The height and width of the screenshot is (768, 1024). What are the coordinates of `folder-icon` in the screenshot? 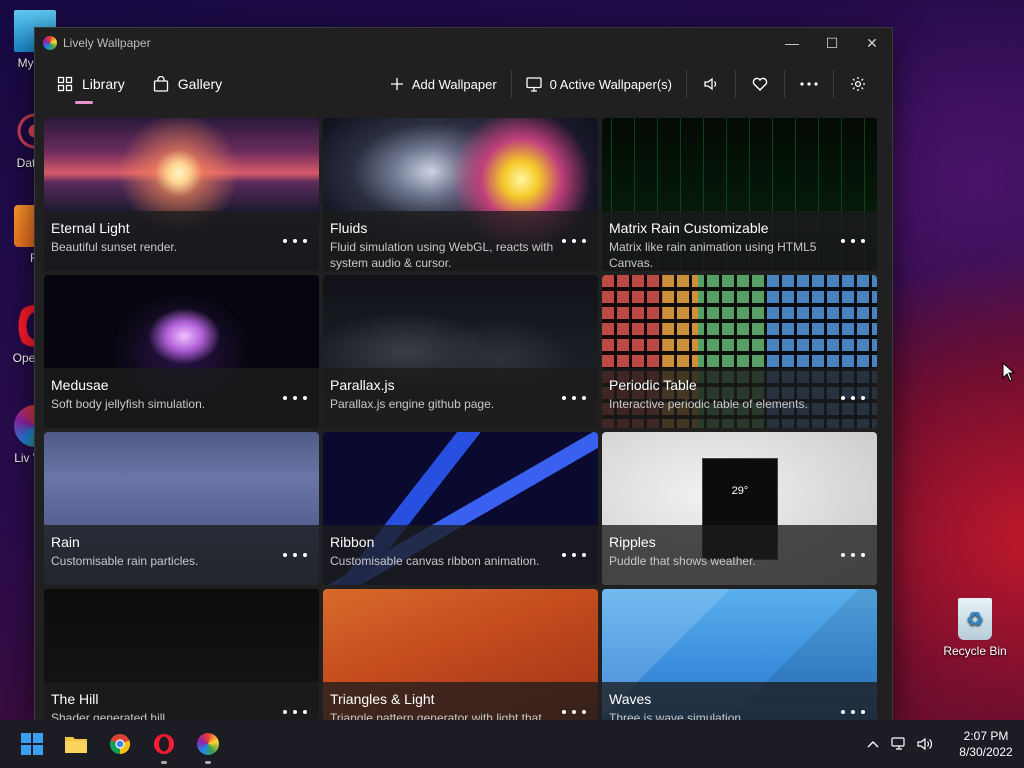 It's located at (76, 745).